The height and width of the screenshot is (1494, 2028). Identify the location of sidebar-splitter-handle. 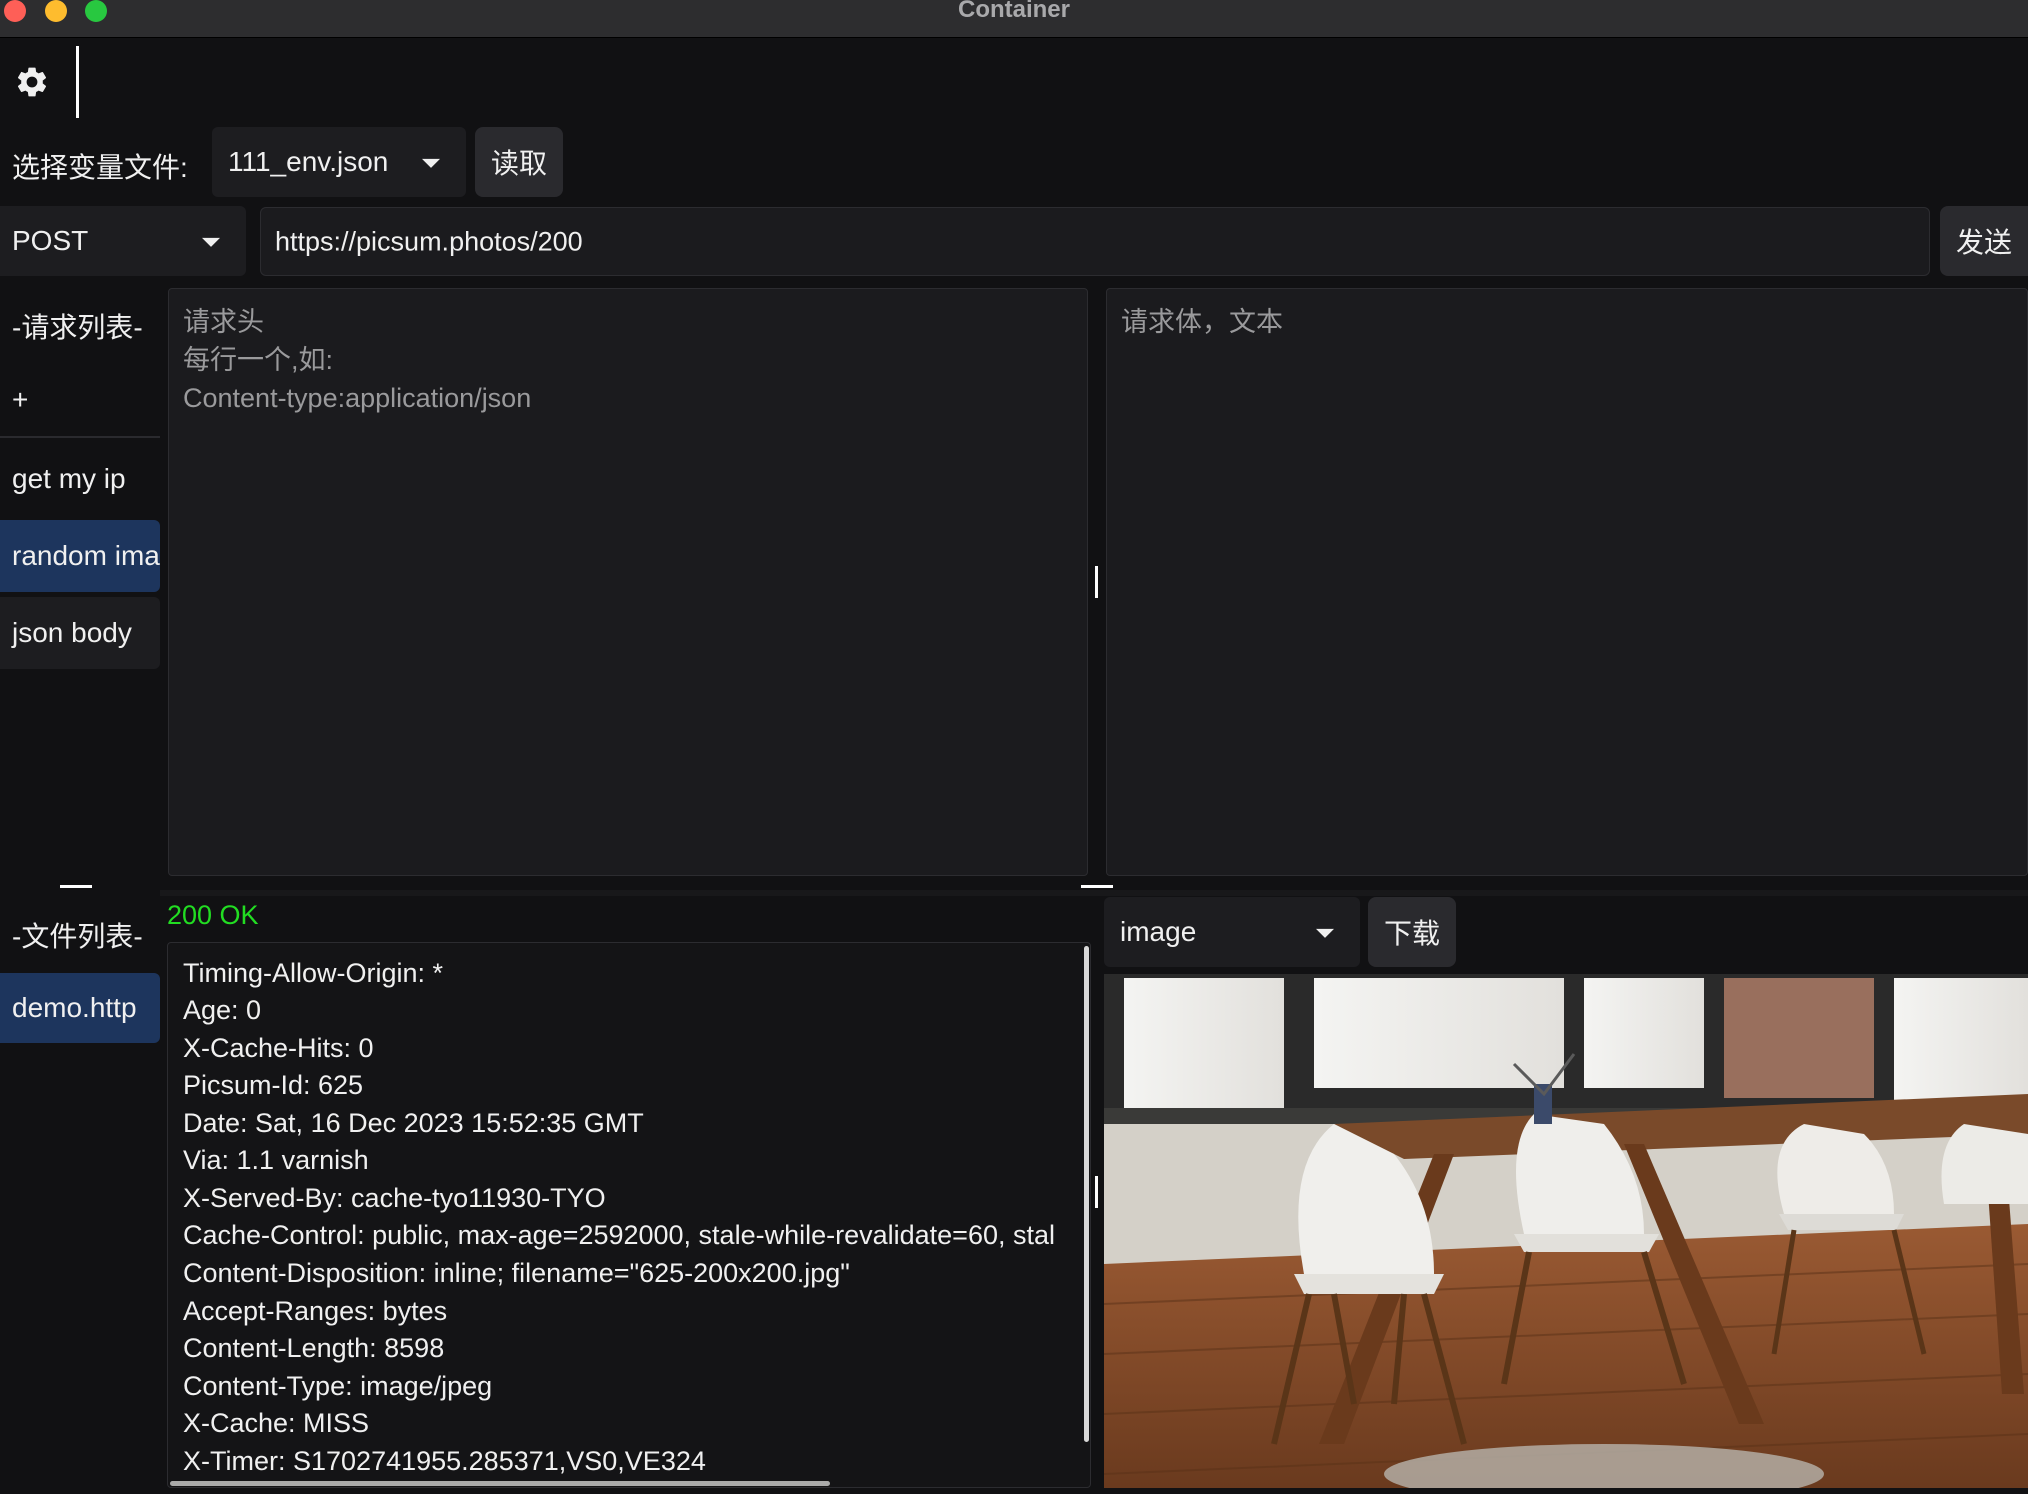
(76, 886).